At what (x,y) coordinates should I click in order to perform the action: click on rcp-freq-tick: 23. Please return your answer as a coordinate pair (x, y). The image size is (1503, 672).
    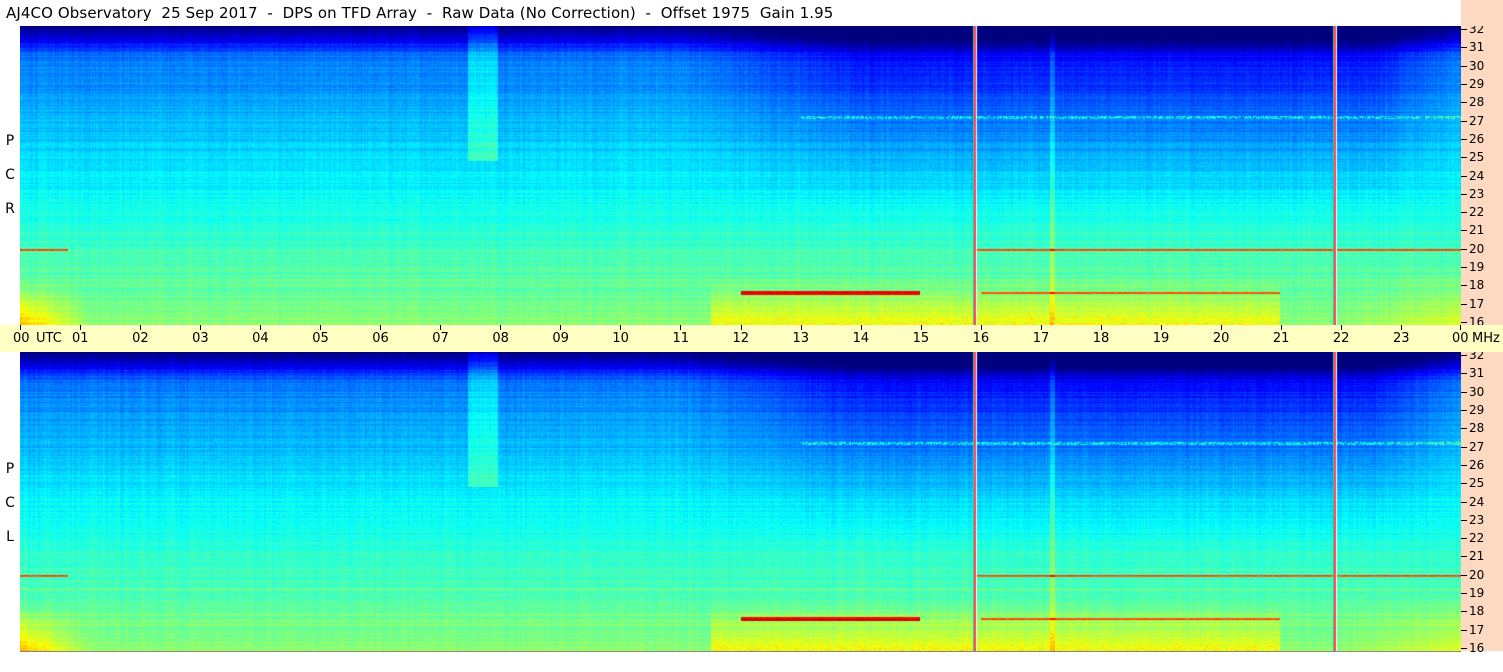
    Looking at the image, I should click on (1482, 193).